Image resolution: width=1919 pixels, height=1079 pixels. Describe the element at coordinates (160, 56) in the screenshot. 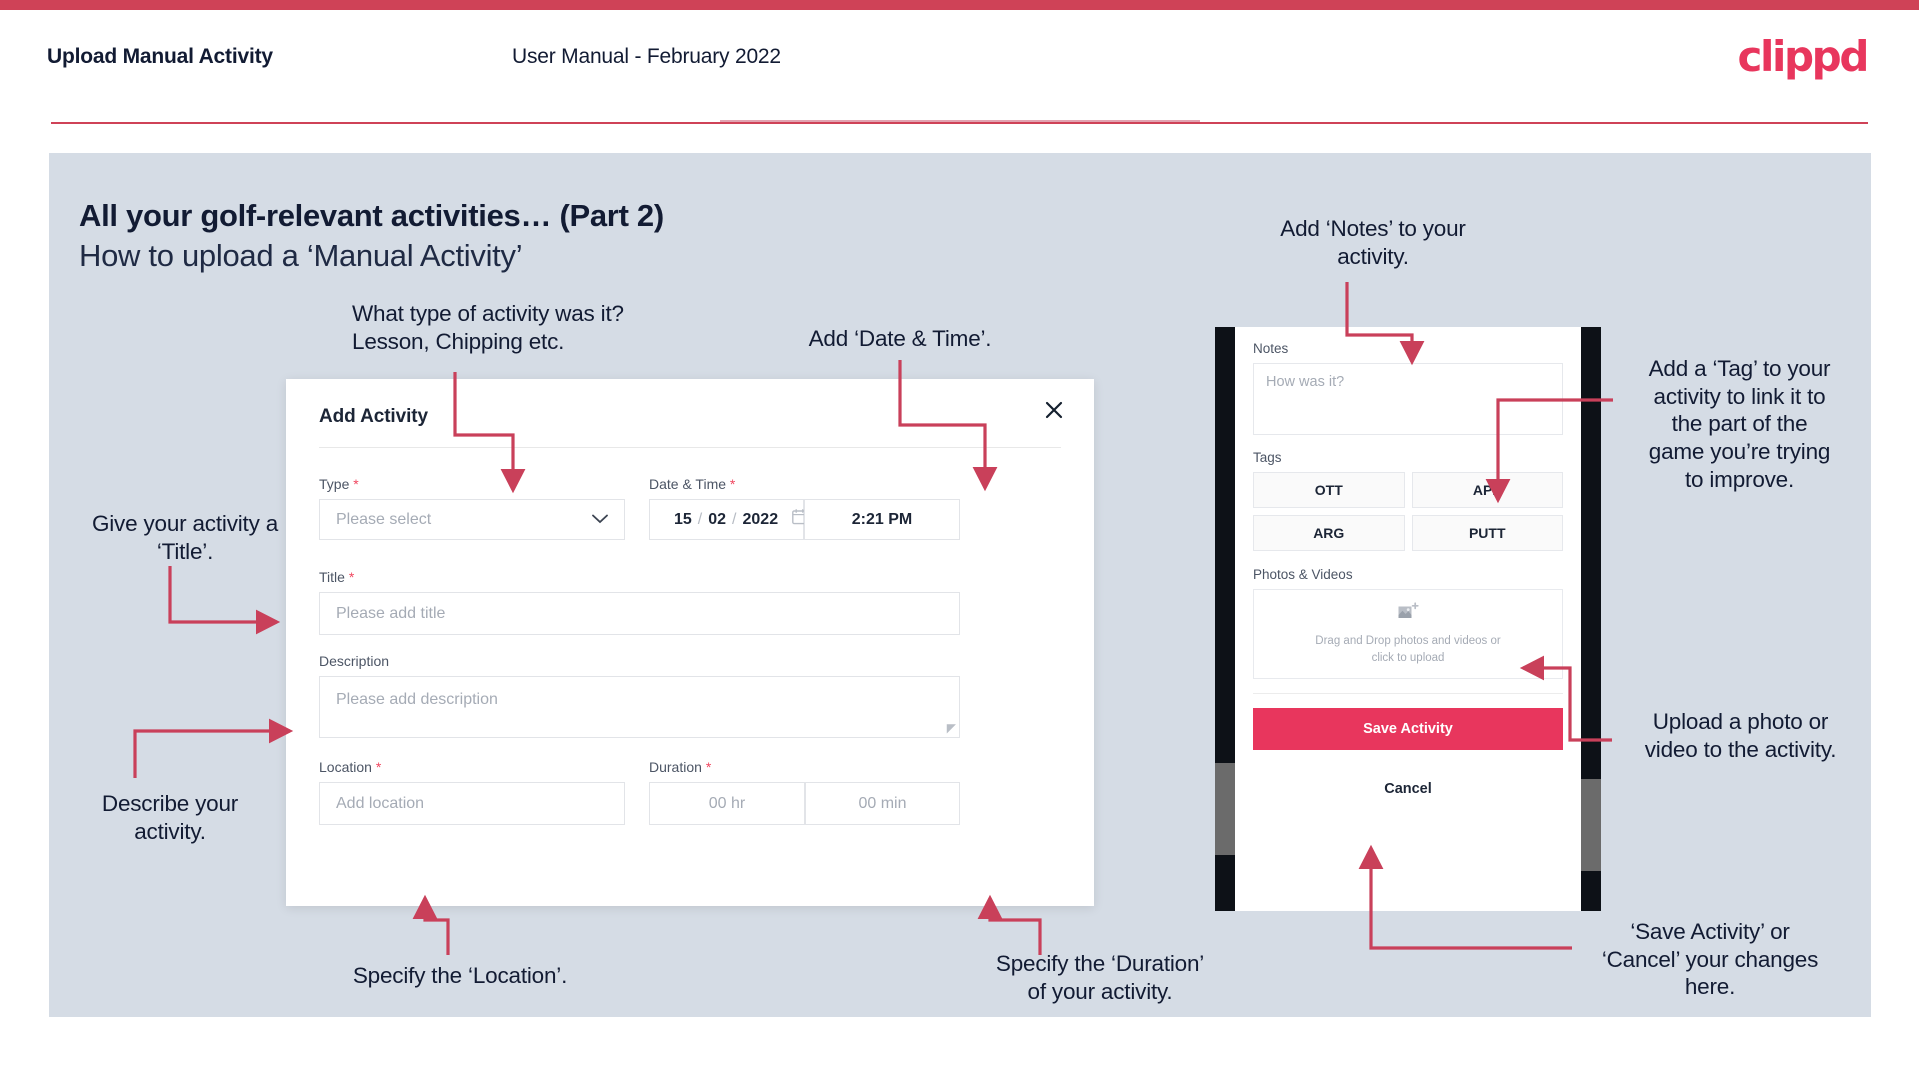

I see `page-title: Upload Manual Activity` at that location.